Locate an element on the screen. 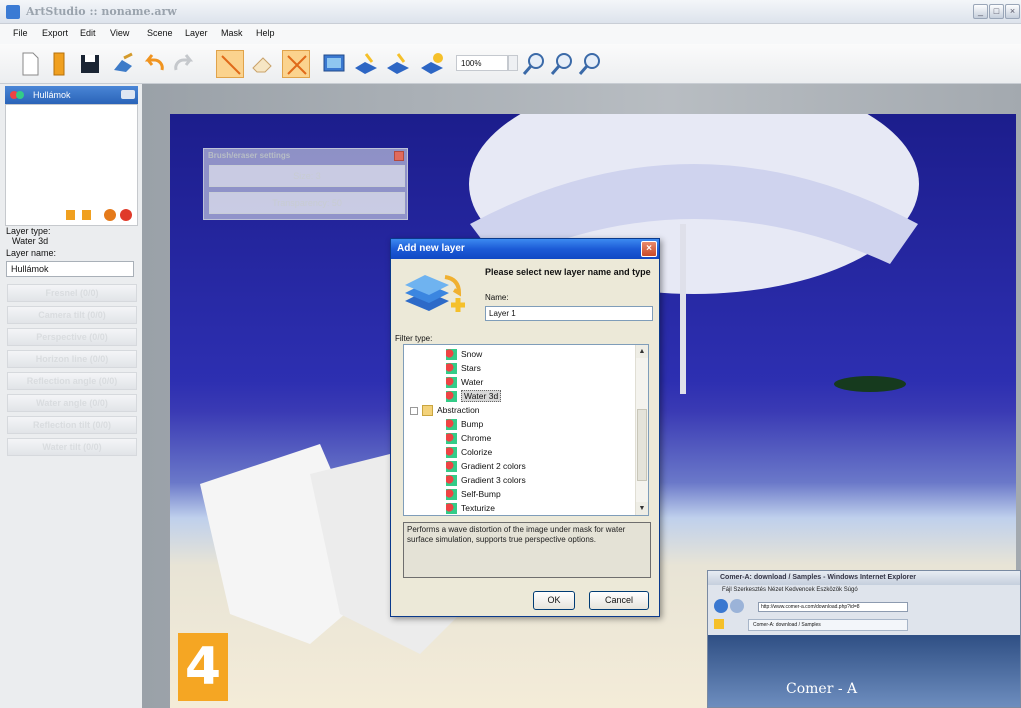 This screenshot has height=708, width=1021. delete-layer-icon is located at coordinates (126, 215).